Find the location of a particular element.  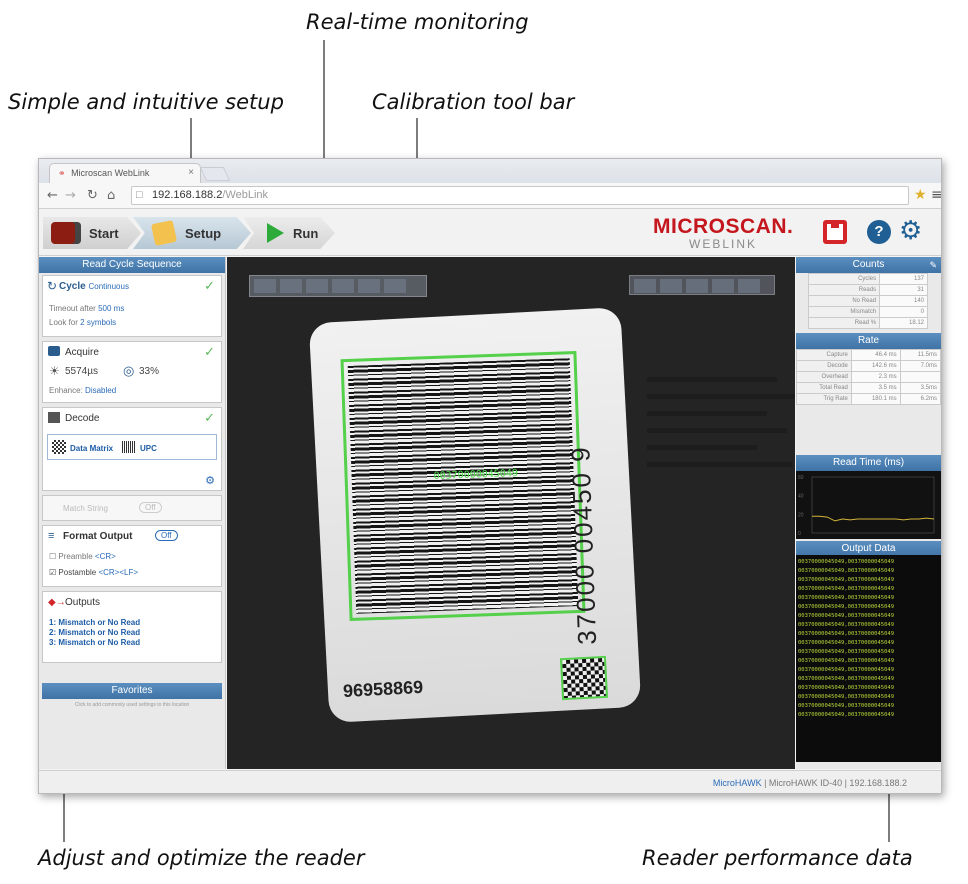

rate-label: Total Read is located at coordinates (824, 388).